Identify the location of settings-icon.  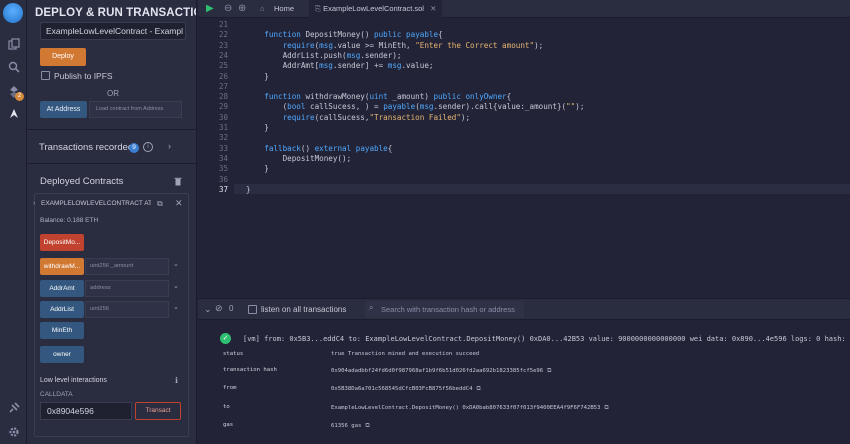
(13, 431).